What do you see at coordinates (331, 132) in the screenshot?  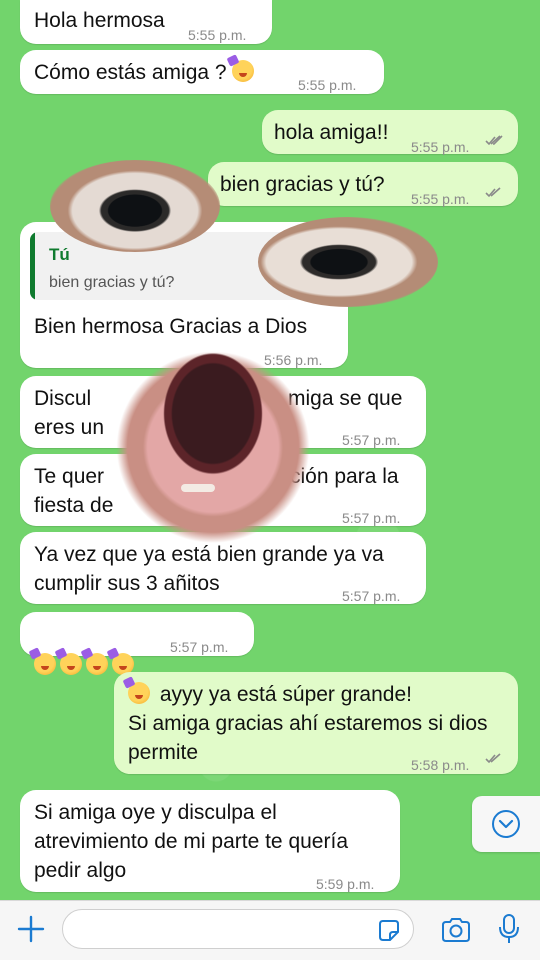 I see `message-text: hola amiga!!` at bounding box center [331, 132].